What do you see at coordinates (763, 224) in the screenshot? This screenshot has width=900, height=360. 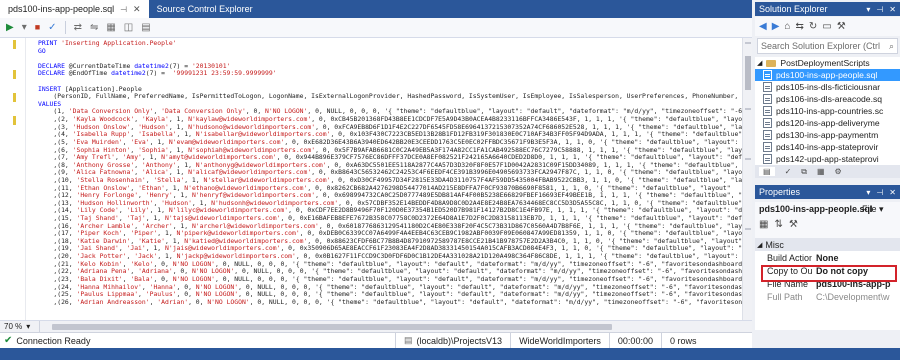 I see `categorized-icon: ▦` at bounding box center [763, 224].